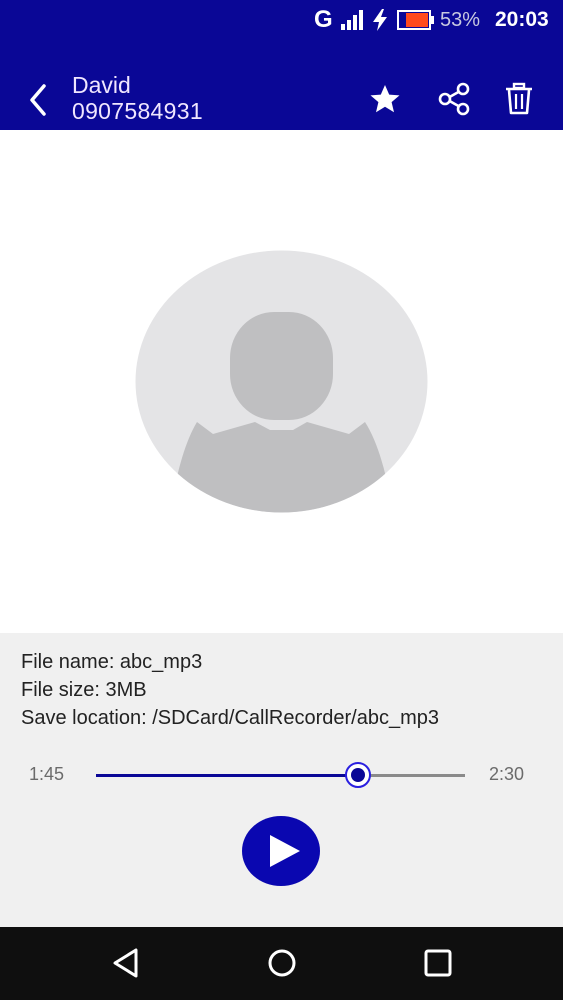 This screenshot has width=563, height=1000. What do you see at coordinates (282, 963) in the screenshot?
I see `nav-home-icon` at bounding box center [282, 963].